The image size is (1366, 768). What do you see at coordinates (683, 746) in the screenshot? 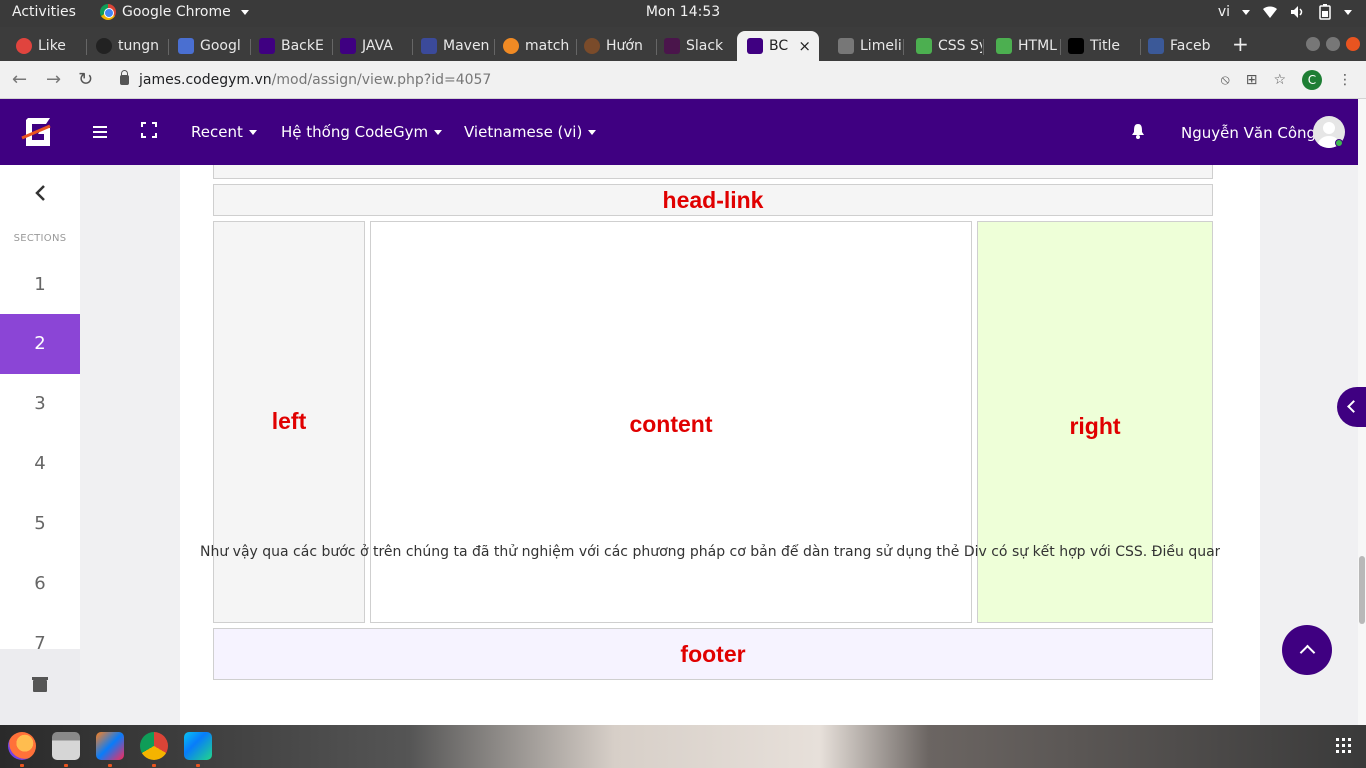
I see `taskbar` at bounding box center [683, 746].